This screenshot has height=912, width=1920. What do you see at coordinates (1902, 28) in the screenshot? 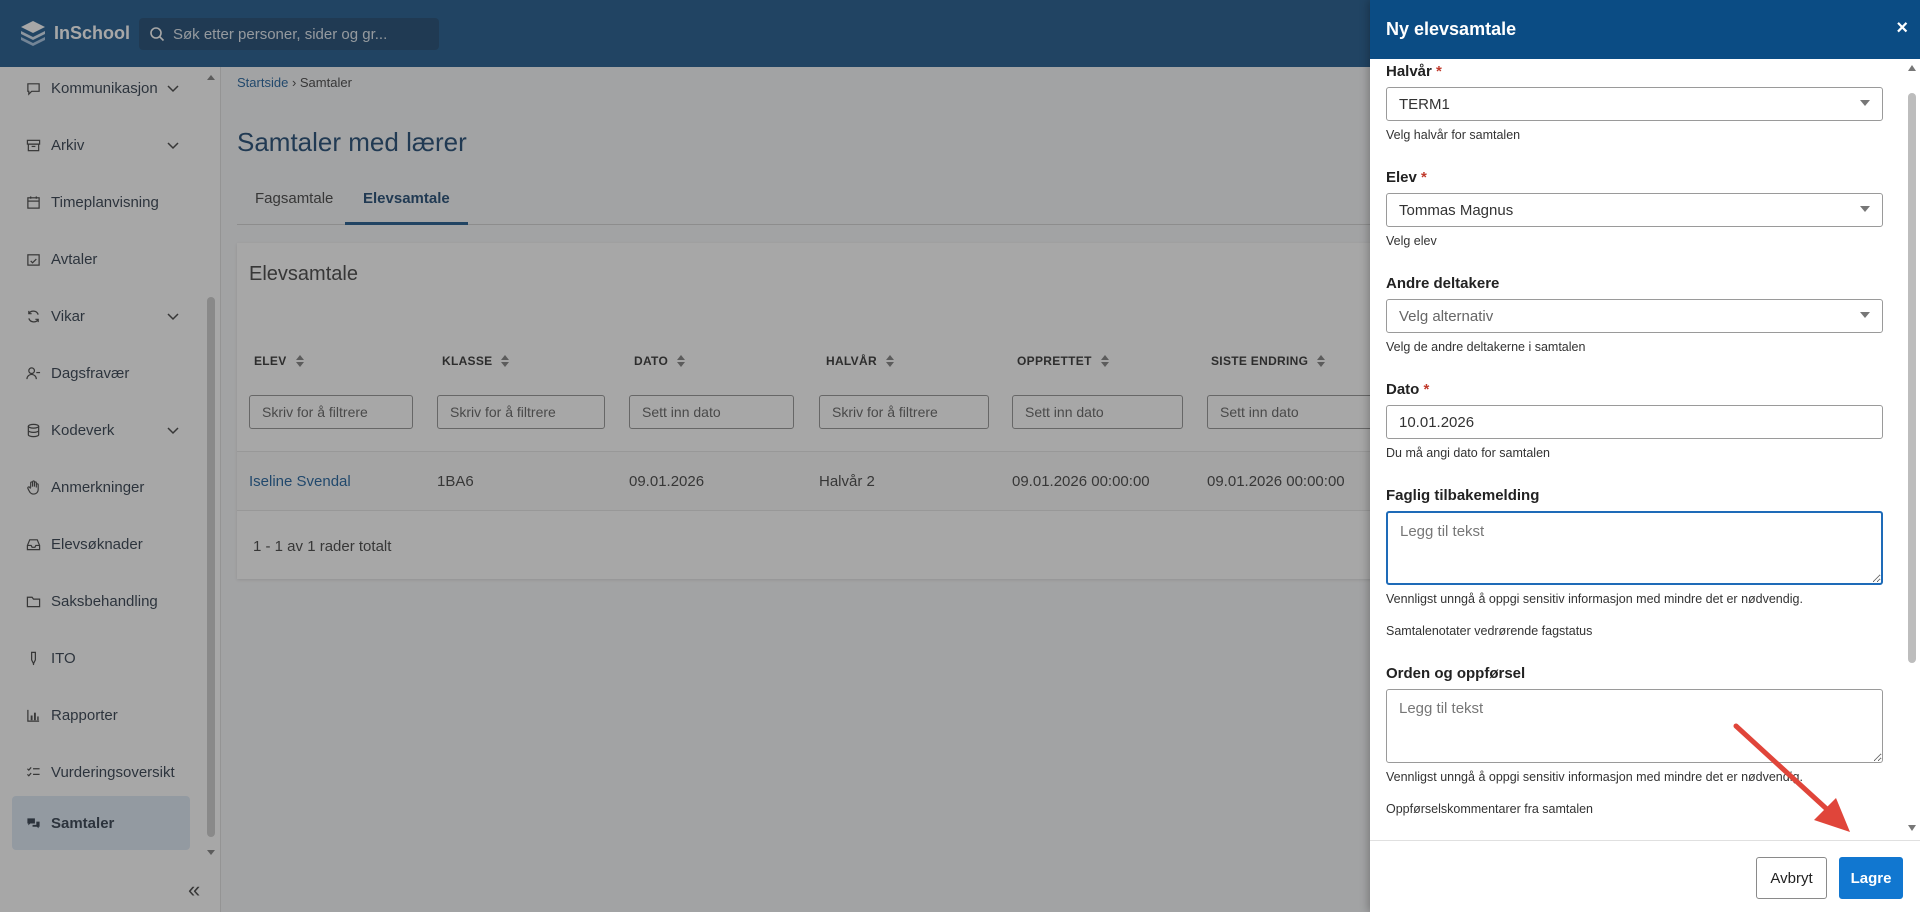
I see `close-icon: ×` at bounding box center [1902, 28].